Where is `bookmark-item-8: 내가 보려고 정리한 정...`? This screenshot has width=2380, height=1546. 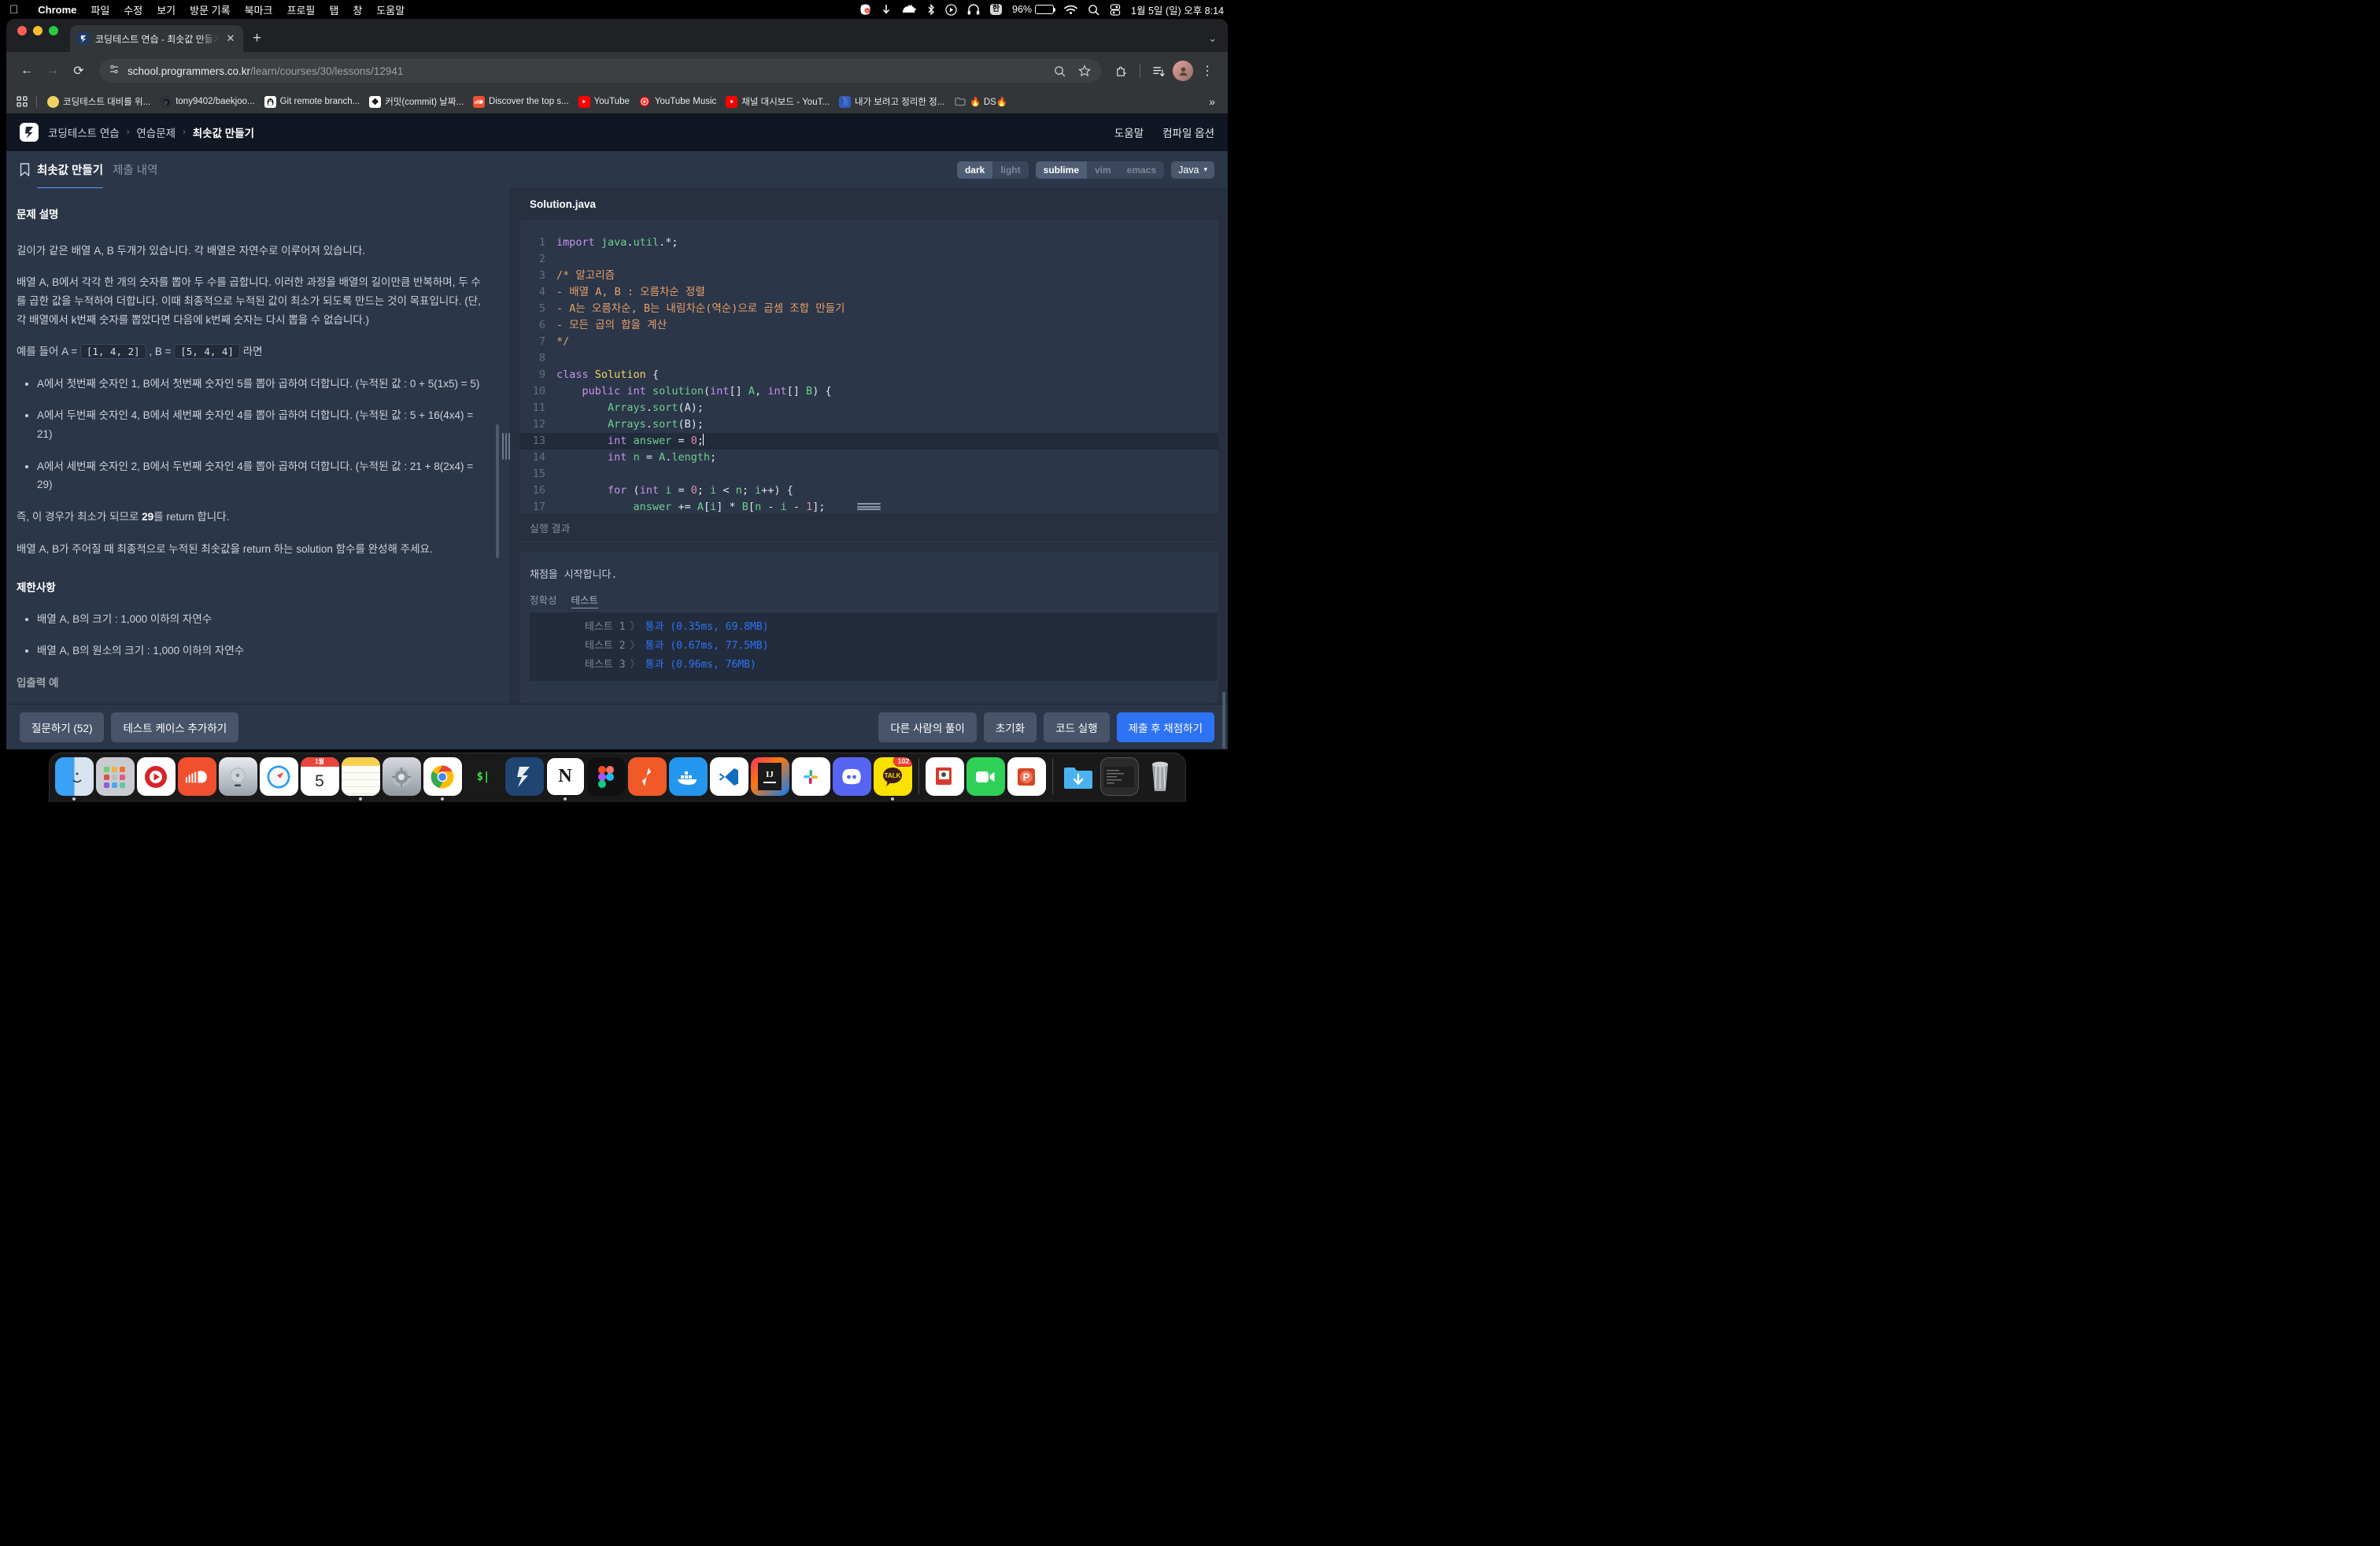
bookmark-item-8: 내가 보려고 정리한 정... is located at coordinates (892, 101).